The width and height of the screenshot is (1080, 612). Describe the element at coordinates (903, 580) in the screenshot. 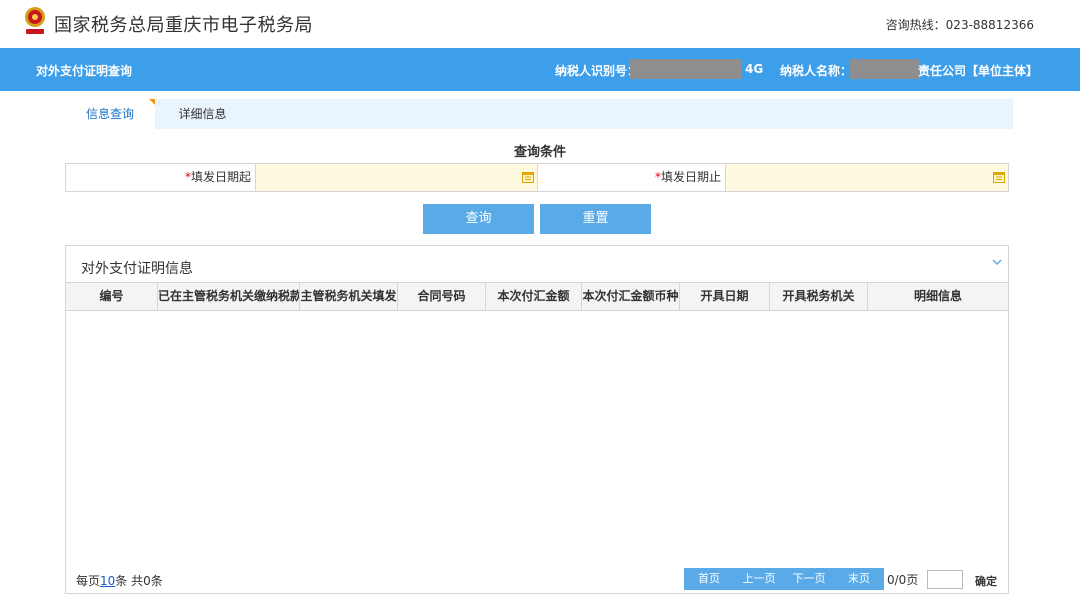

I see `page-count: 0/0页` at that location.